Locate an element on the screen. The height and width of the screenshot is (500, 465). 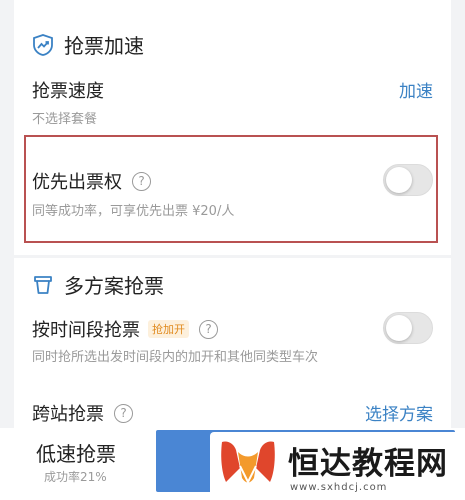
cup-icon is located at coordinates (43, 285).